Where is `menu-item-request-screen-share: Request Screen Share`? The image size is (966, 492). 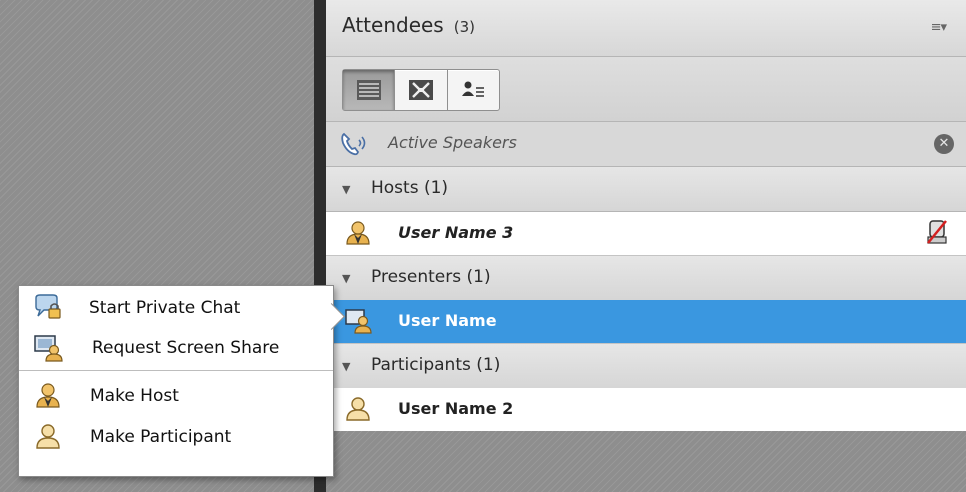
menu-item-request-screen-share: Request Screen Share is located at coordinates (176, 349).